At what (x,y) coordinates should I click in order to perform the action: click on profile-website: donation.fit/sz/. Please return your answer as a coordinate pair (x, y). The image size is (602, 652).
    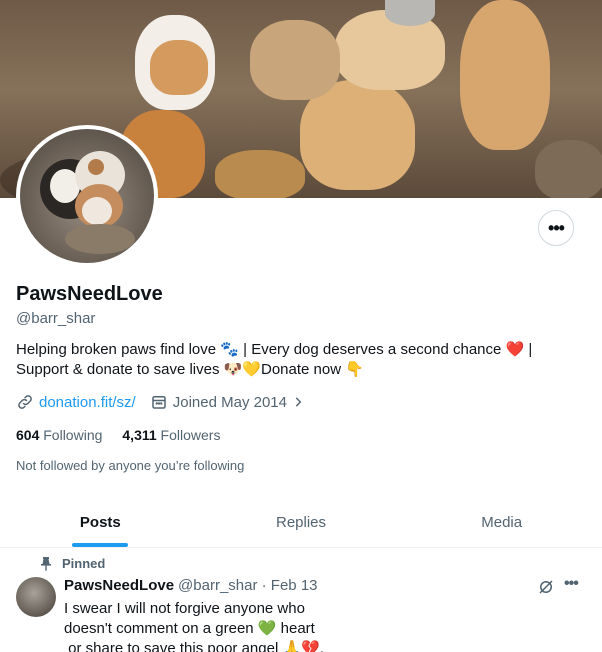
    Looking at the image, I should click on (76, 402).